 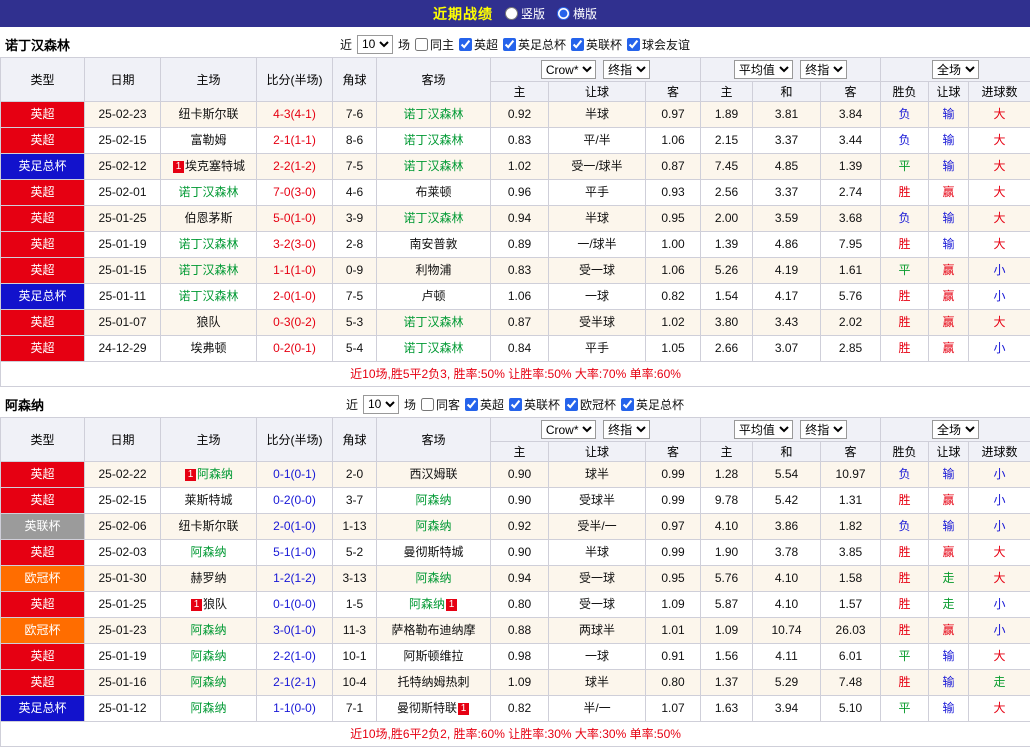 I want to click on home-team-cell: 赫罗纳, so click(x=209, y=579).